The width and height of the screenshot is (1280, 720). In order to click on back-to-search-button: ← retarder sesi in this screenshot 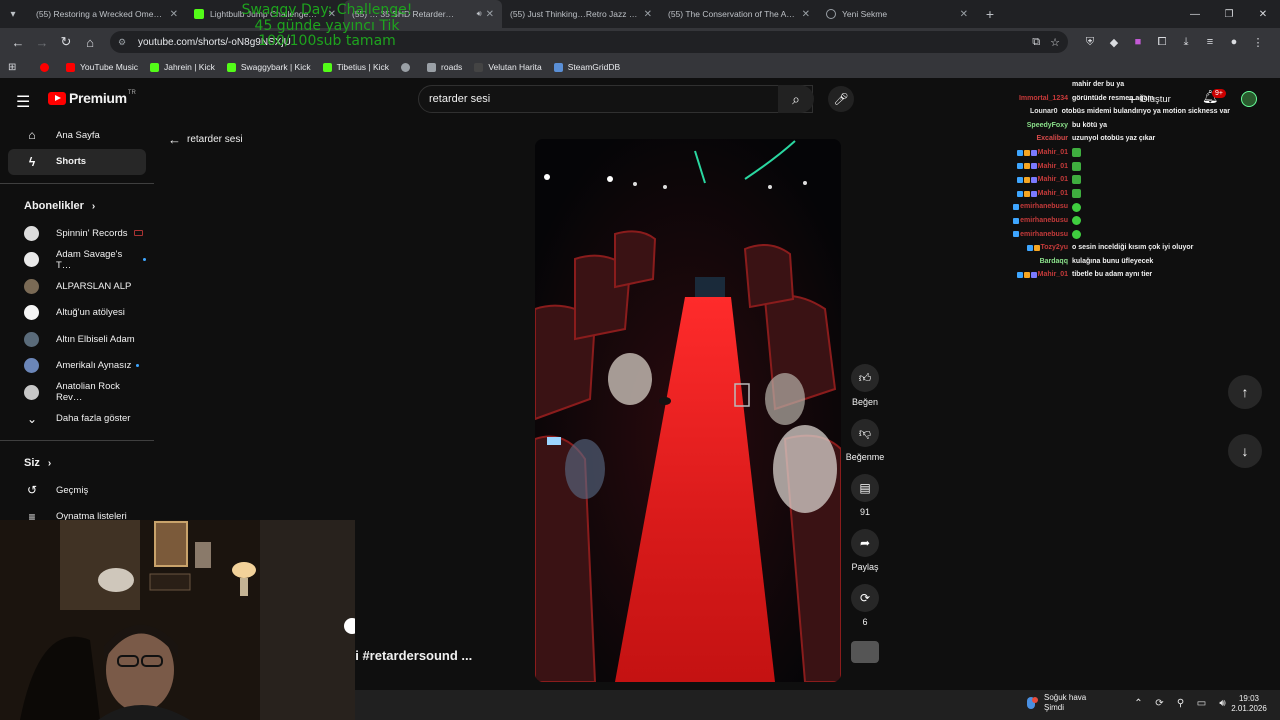, I will do `click(205, 139)`.